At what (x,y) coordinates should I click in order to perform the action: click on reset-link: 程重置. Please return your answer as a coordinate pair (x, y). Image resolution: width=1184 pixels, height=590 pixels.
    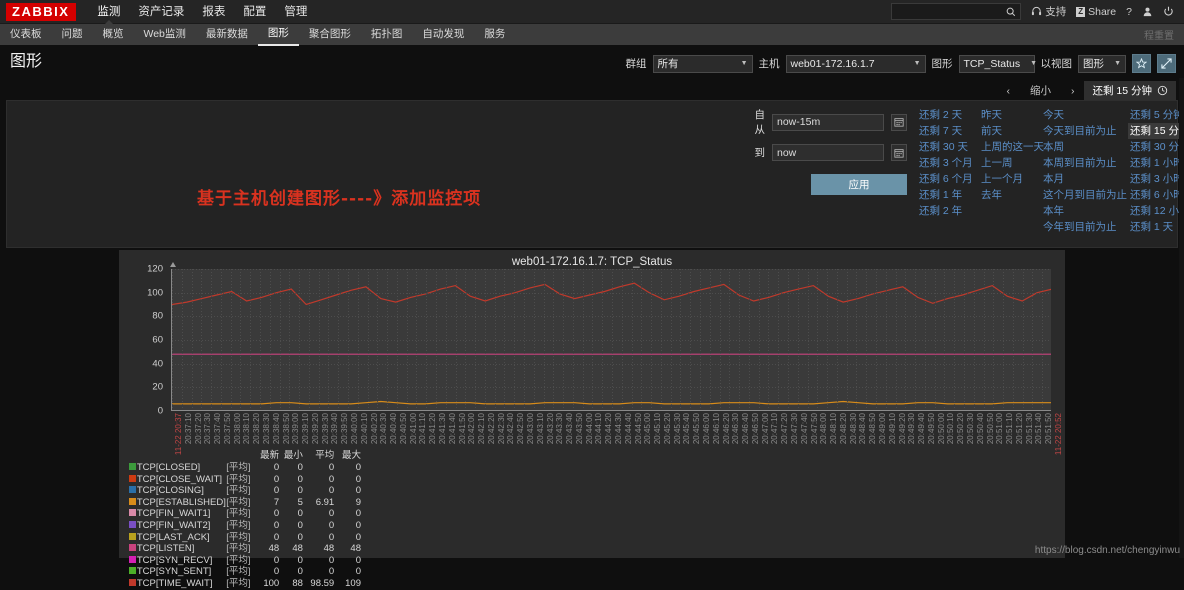
    Looking at the image, I should click on (1164, 34).